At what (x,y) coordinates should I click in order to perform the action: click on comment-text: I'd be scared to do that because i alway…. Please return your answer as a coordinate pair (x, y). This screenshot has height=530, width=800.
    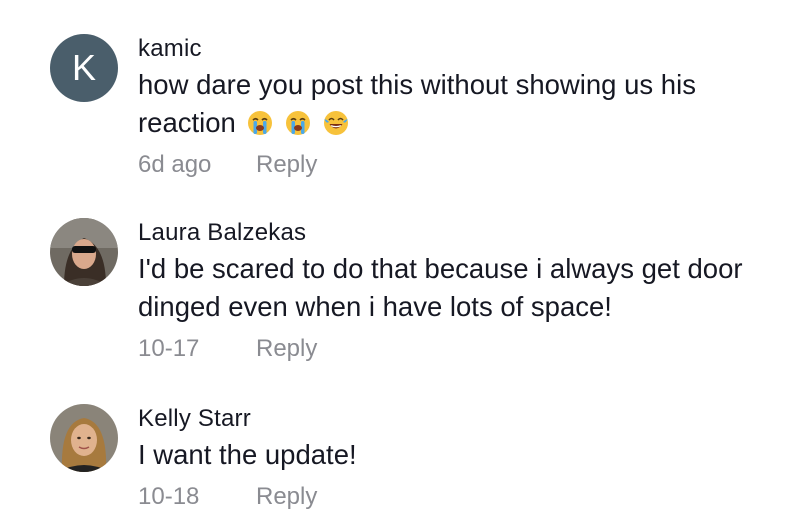
    Looking at the image, I should click on (440, 287).